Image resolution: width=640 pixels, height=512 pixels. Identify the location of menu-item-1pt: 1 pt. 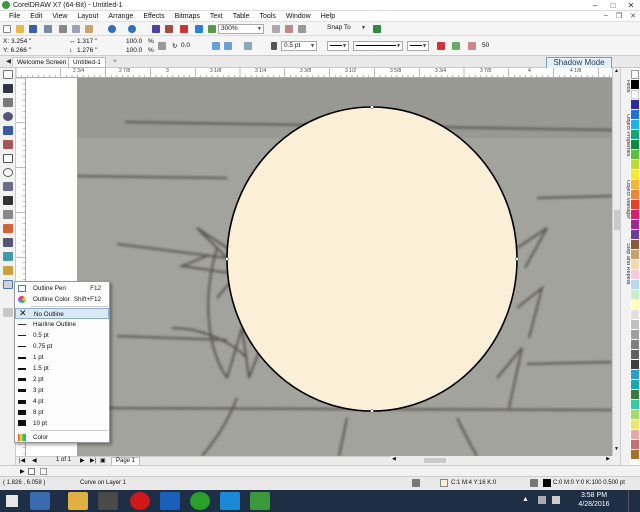
(62, 357).